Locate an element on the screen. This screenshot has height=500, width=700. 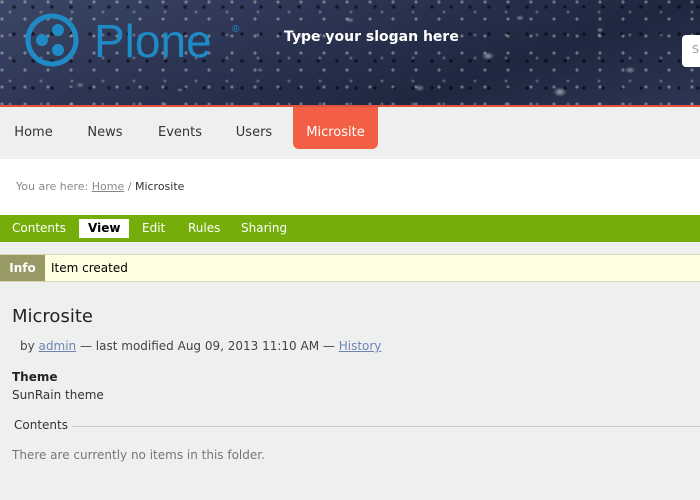
status-message: Info Item created is located at coordinates (350, 268).